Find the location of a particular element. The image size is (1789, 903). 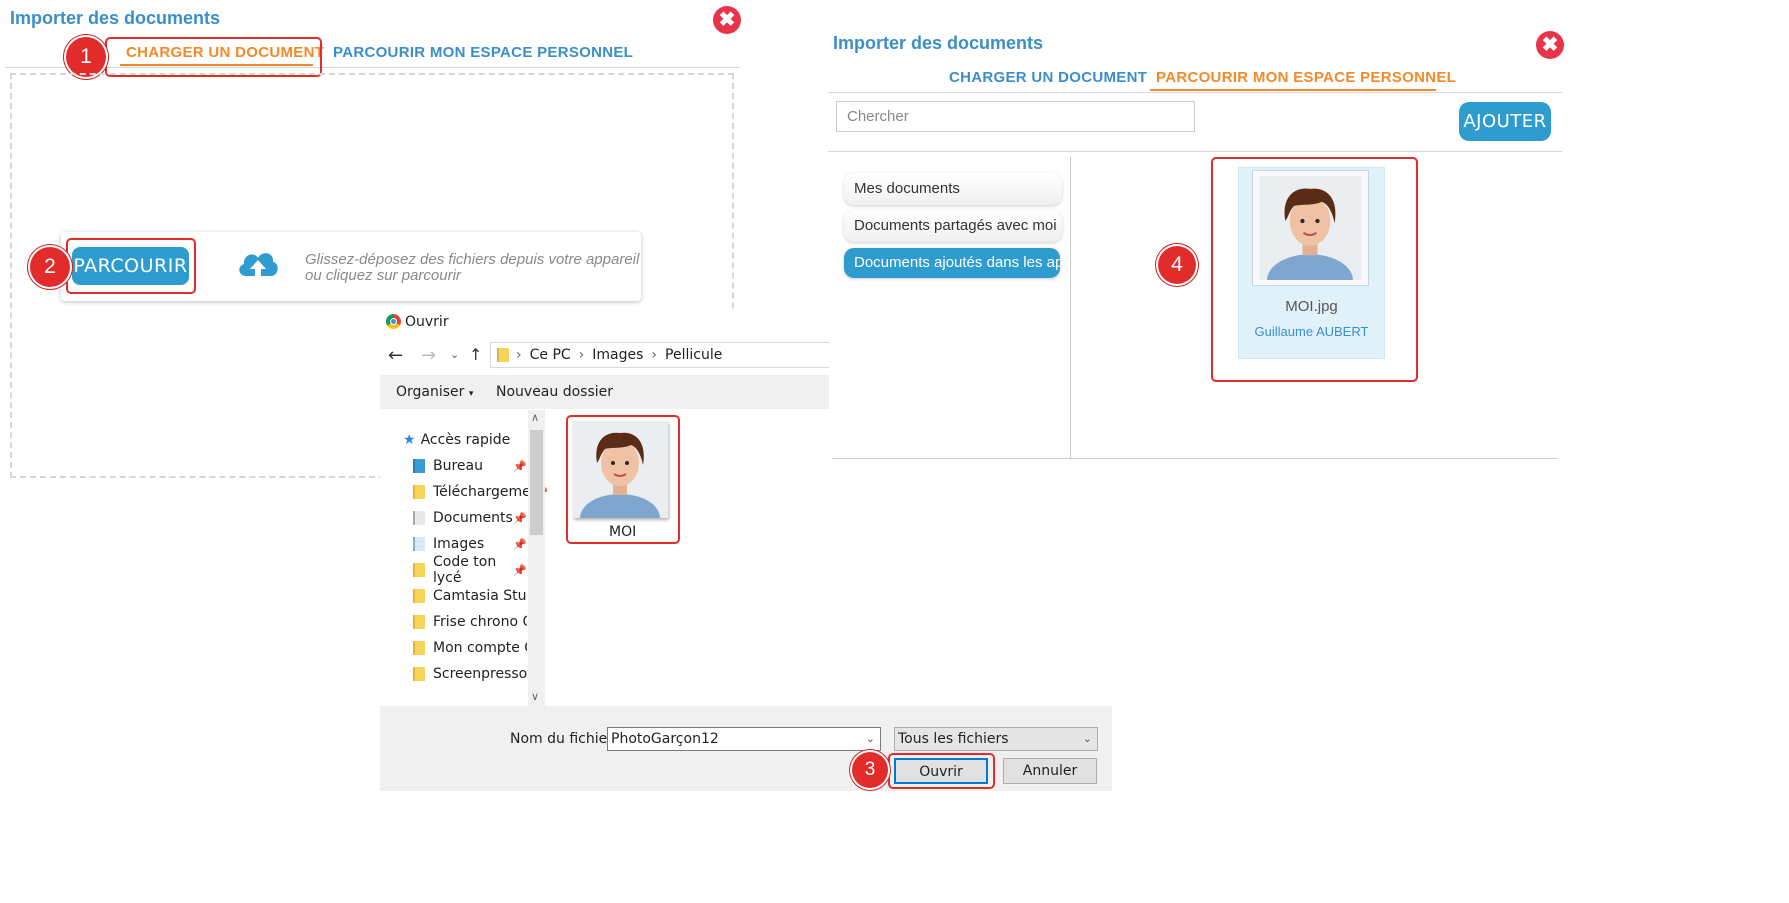

nav-item-bureau: Bureau 📌 is located at coordinates (470, 466).